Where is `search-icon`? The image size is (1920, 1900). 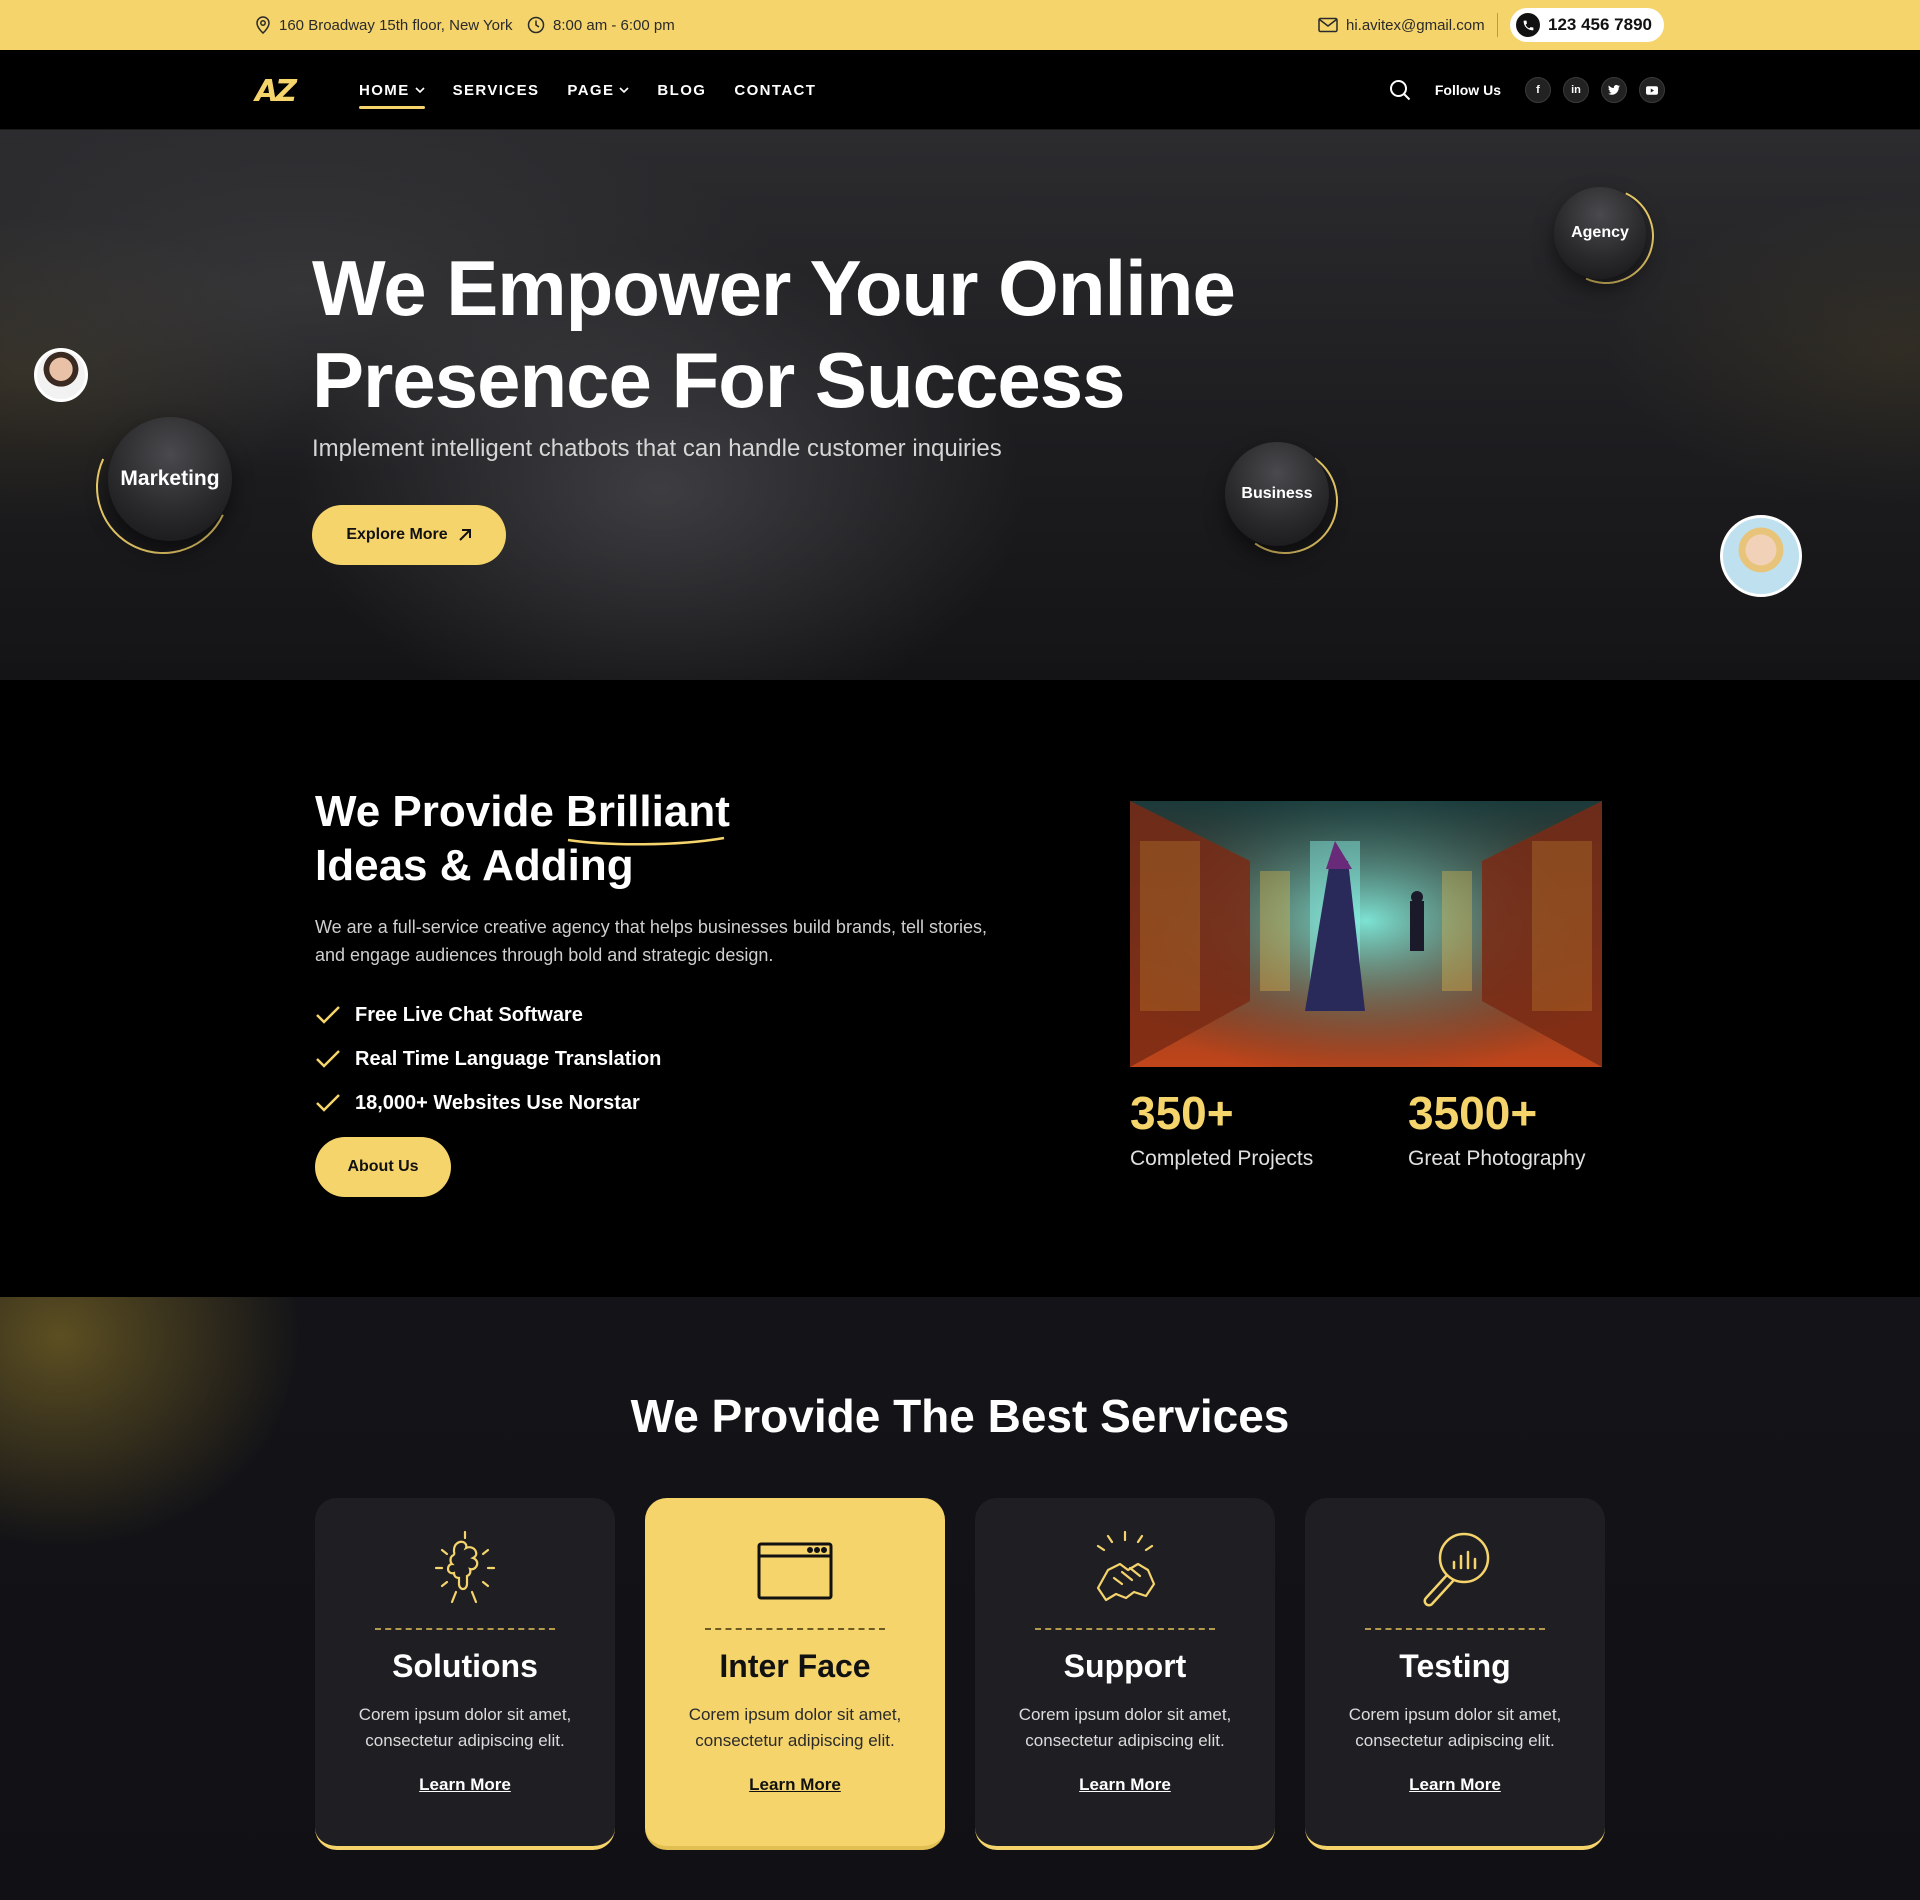
search-icon is located at coordinates (1400, 90).